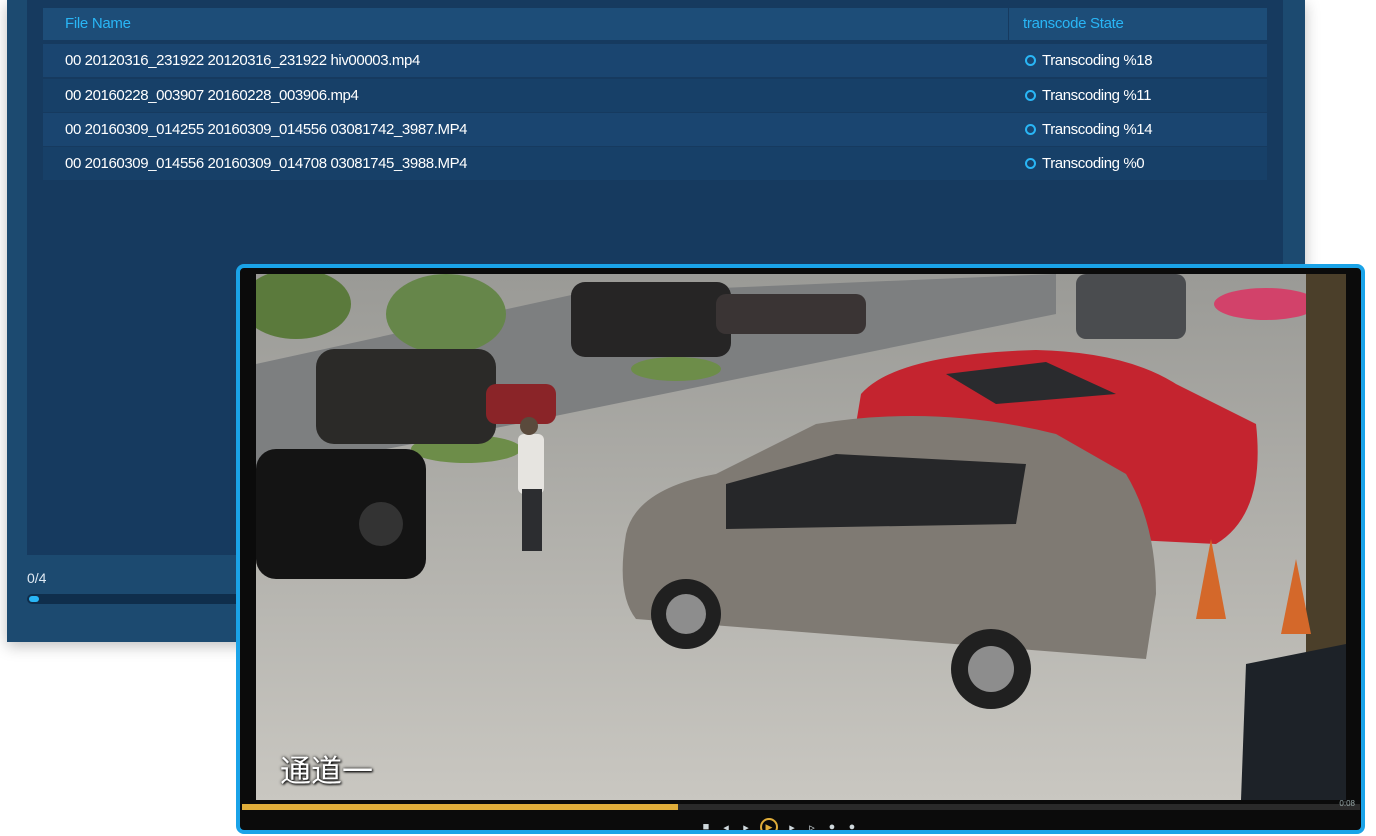 This screenshot has width=1376, height=836. What do you see at coordinates (1347, 803) in the screenshot?
I see `time-label: 0:08` at bounding box center [1347, 803].